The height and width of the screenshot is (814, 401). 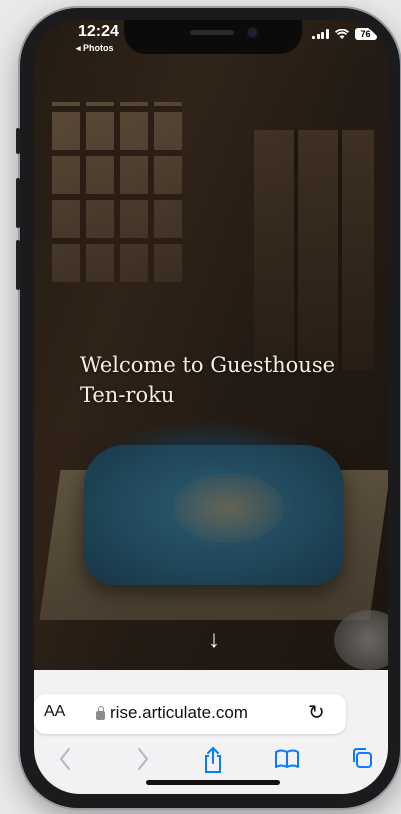 What do you see at coordinates (362, 758) in the screenshot?
I see `tabs-icon` at bounding box center [362, 758].